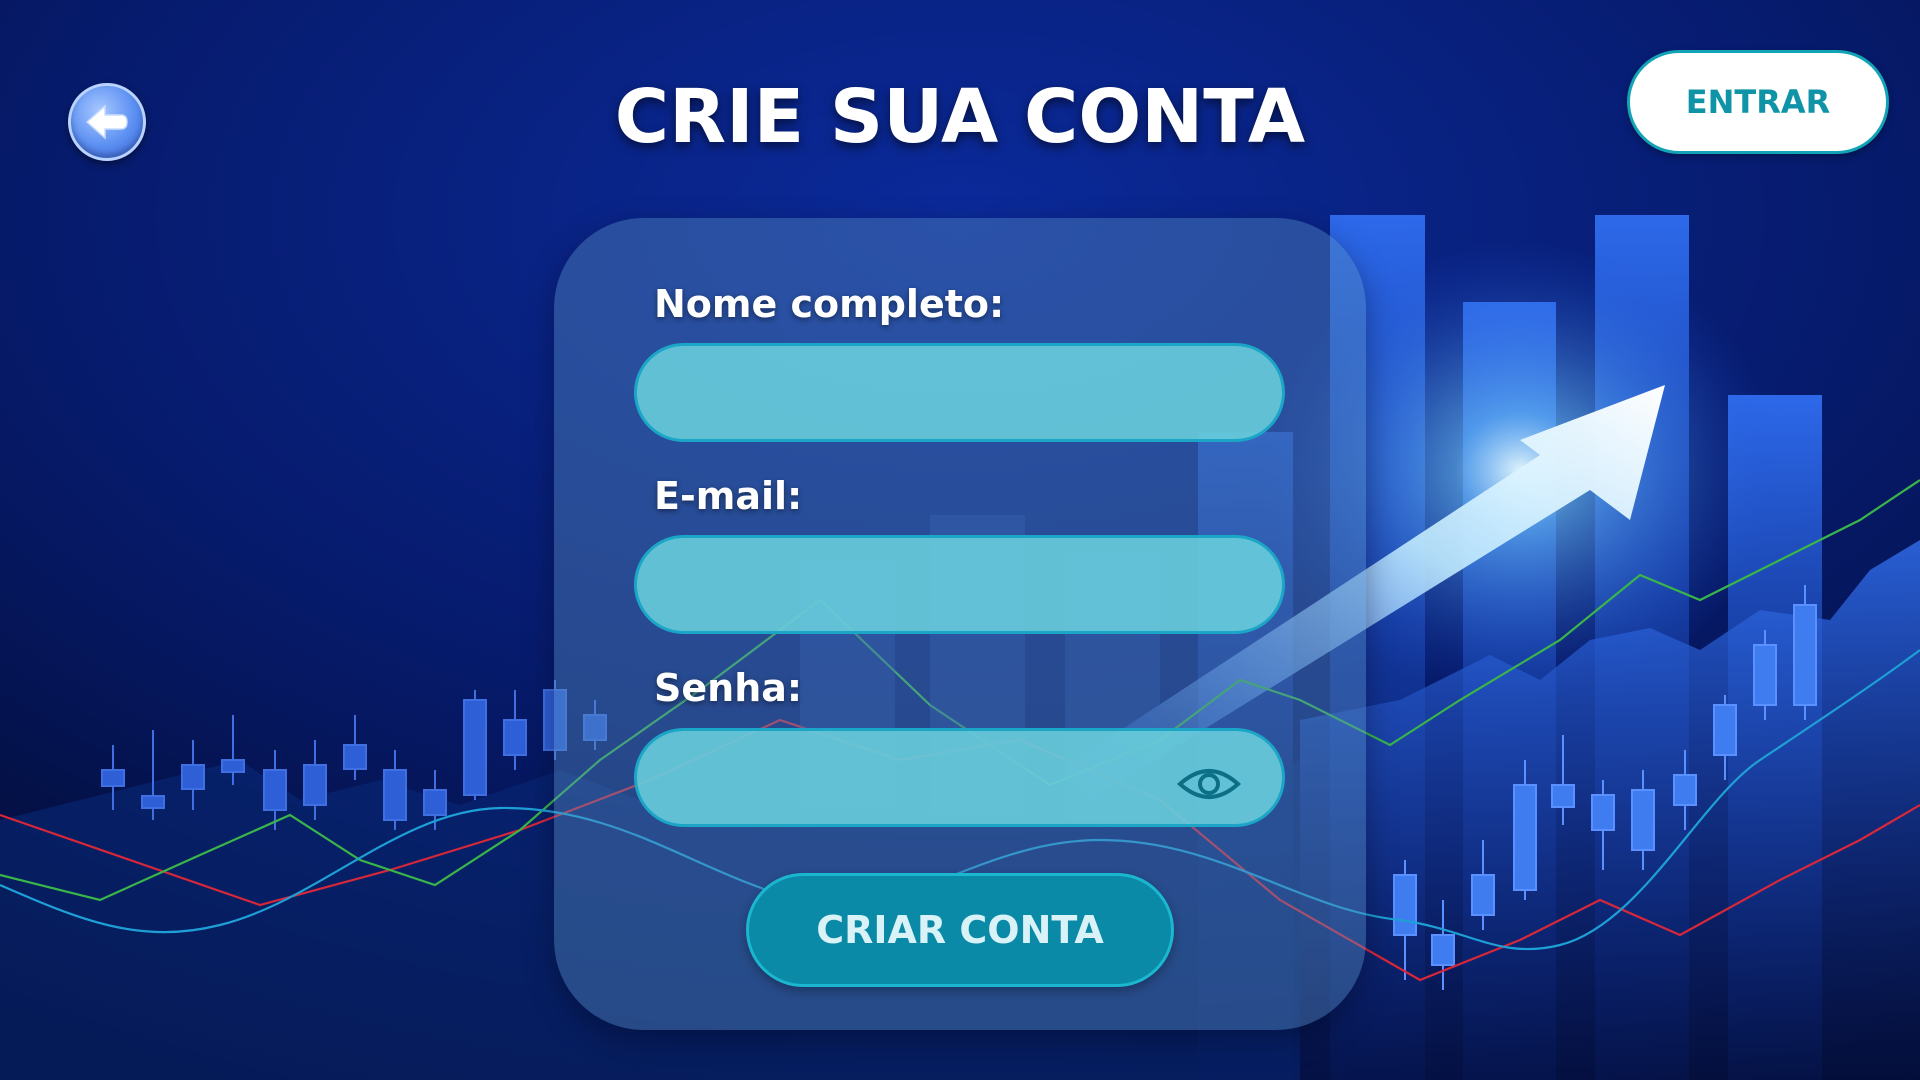 The image size is (1920, 1080). Describe the element at coordinates (728, 496) in the screenshot. I see `email-label: E-mail:` at that location.